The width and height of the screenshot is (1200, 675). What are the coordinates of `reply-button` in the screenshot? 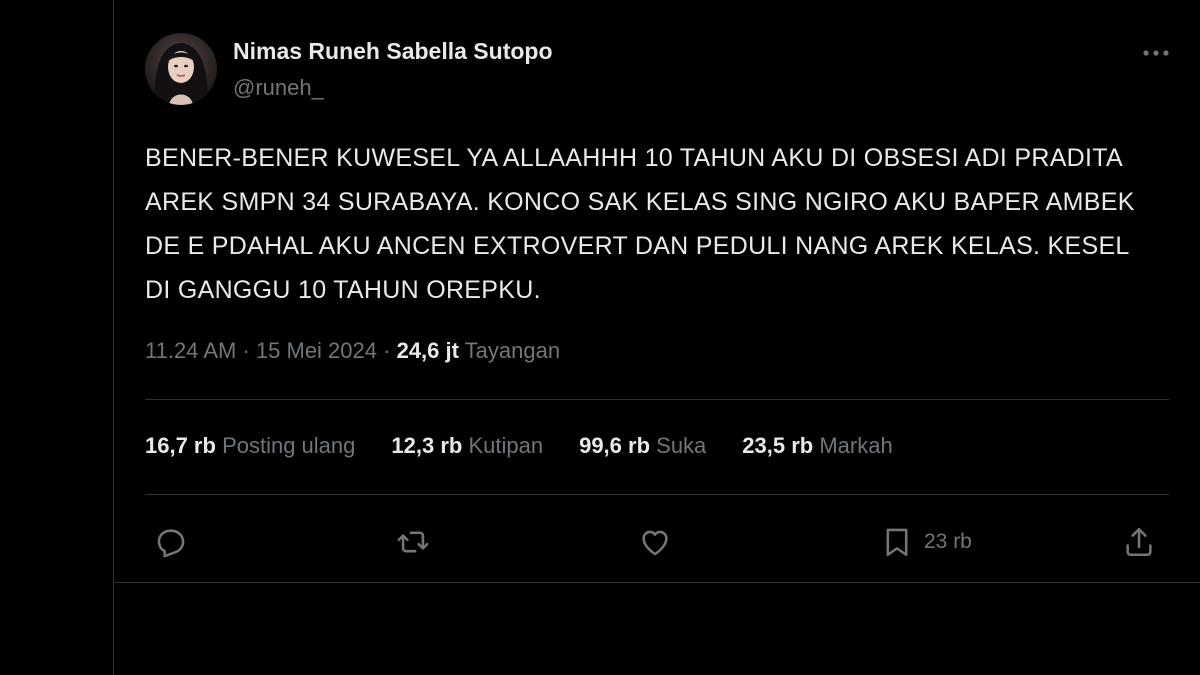 It's located at (171, 542).